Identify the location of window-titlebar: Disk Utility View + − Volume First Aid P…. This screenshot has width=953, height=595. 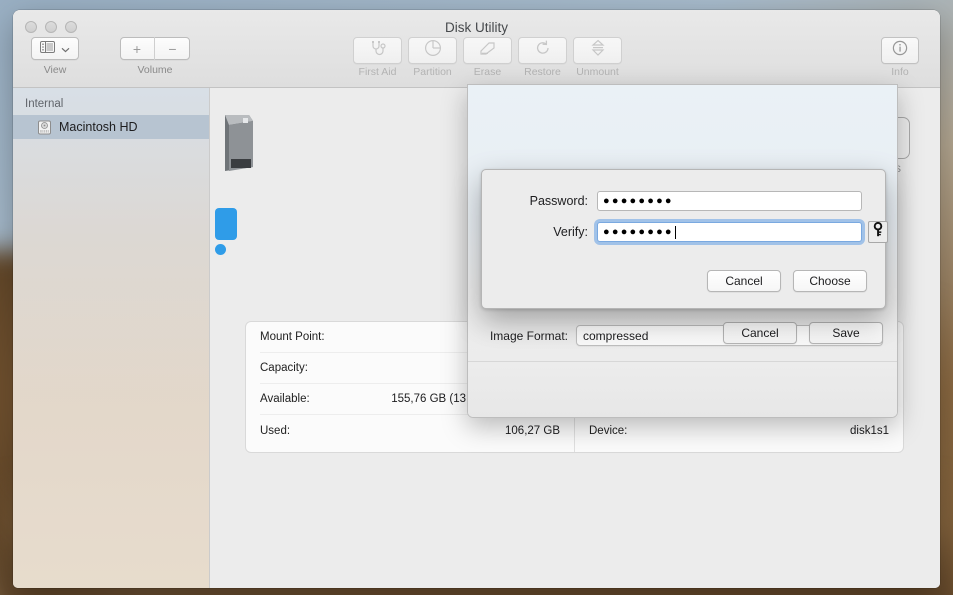
(476, 49).